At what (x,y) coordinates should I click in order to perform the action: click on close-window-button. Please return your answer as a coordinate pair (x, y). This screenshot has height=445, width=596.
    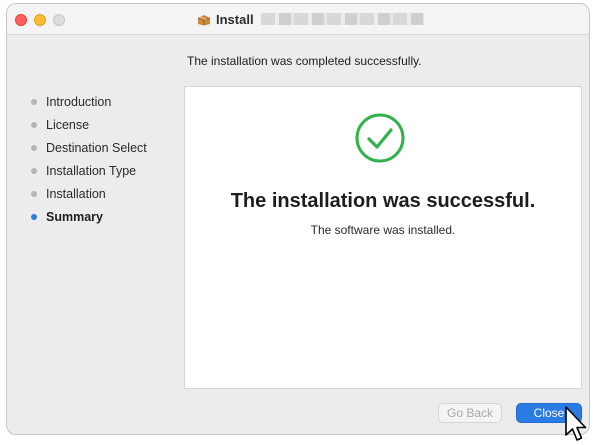
    Looking at the image, I should click on (21, 20).